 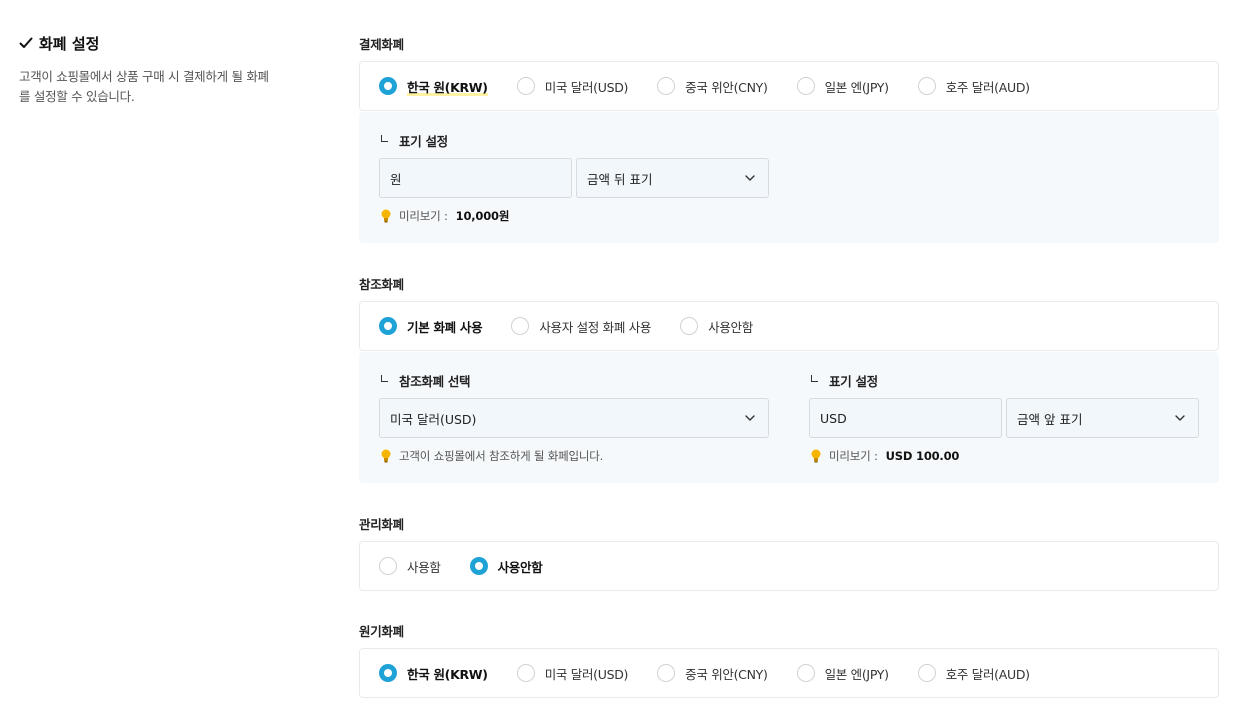 I want to click on reference-radio-custom: 사용자 설정 화폐 사용, so click(x=581, y=326).